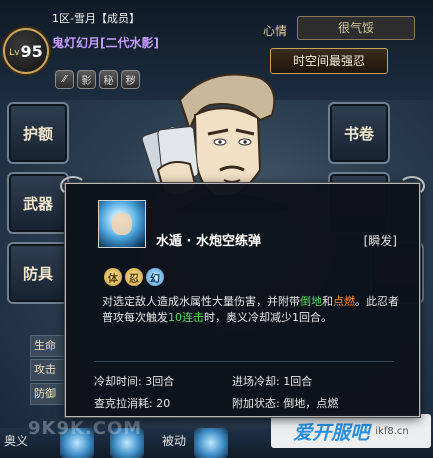 The height and width of the screenshot is (458, 433). What do you see at coordinates (331, 432) in the screenshot?
I see `site-logo-name: 爱开服吧` at bounding box center [331, 432].